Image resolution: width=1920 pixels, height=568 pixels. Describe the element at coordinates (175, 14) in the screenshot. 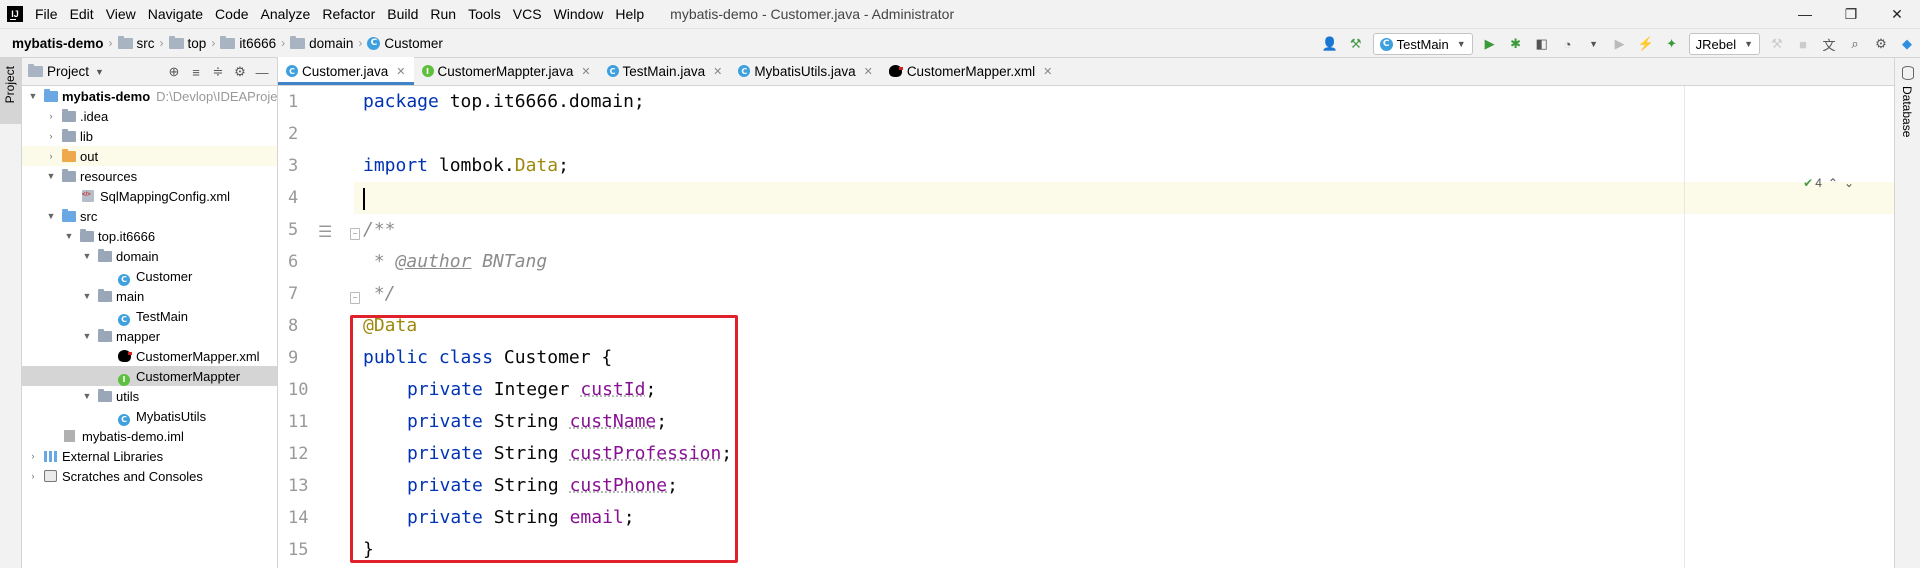

I see `menu-navigate: Navigate` at that location.